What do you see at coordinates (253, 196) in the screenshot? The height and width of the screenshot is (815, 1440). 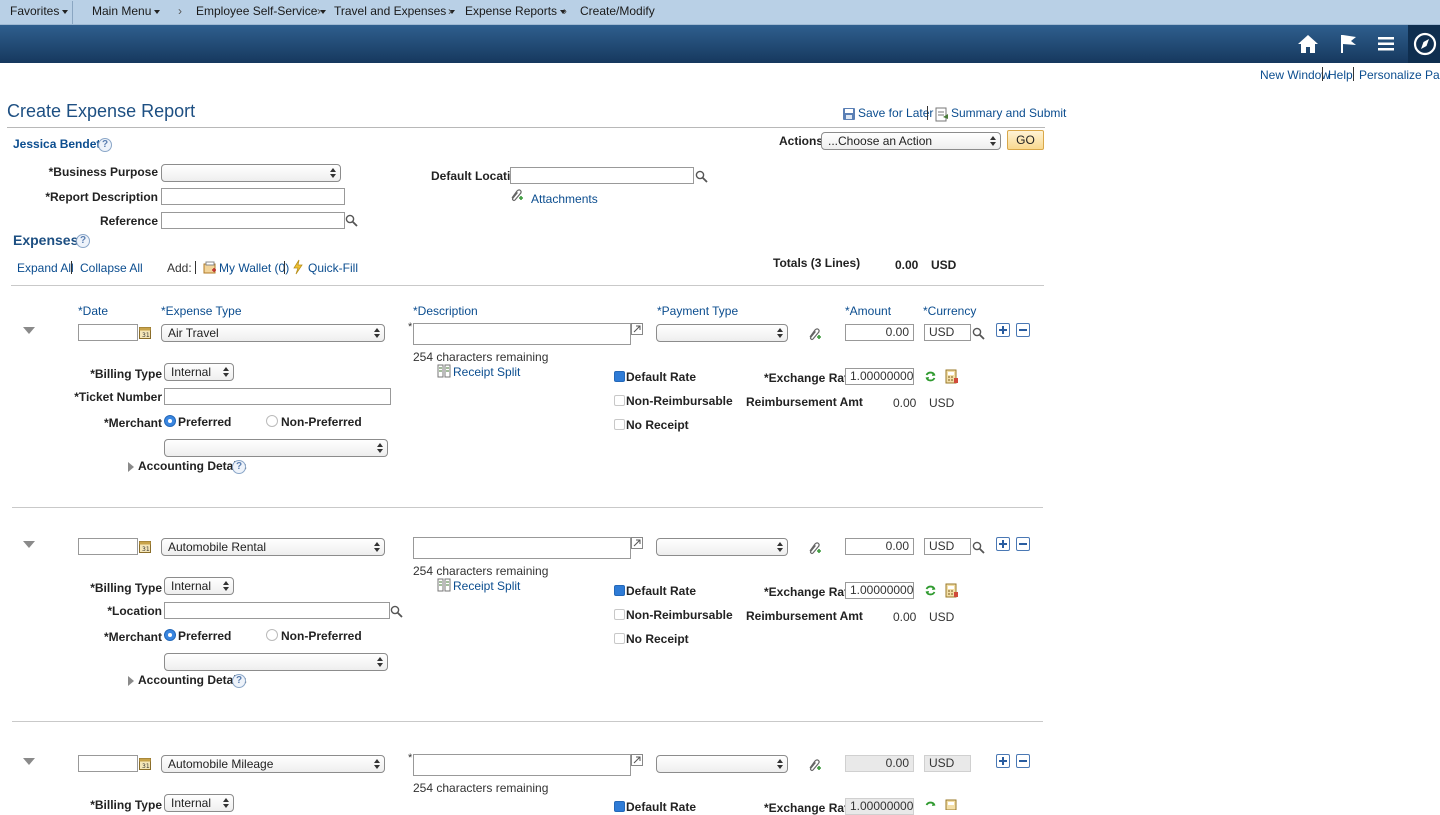 I see `report-description-input` at bounding box center [253, 196].